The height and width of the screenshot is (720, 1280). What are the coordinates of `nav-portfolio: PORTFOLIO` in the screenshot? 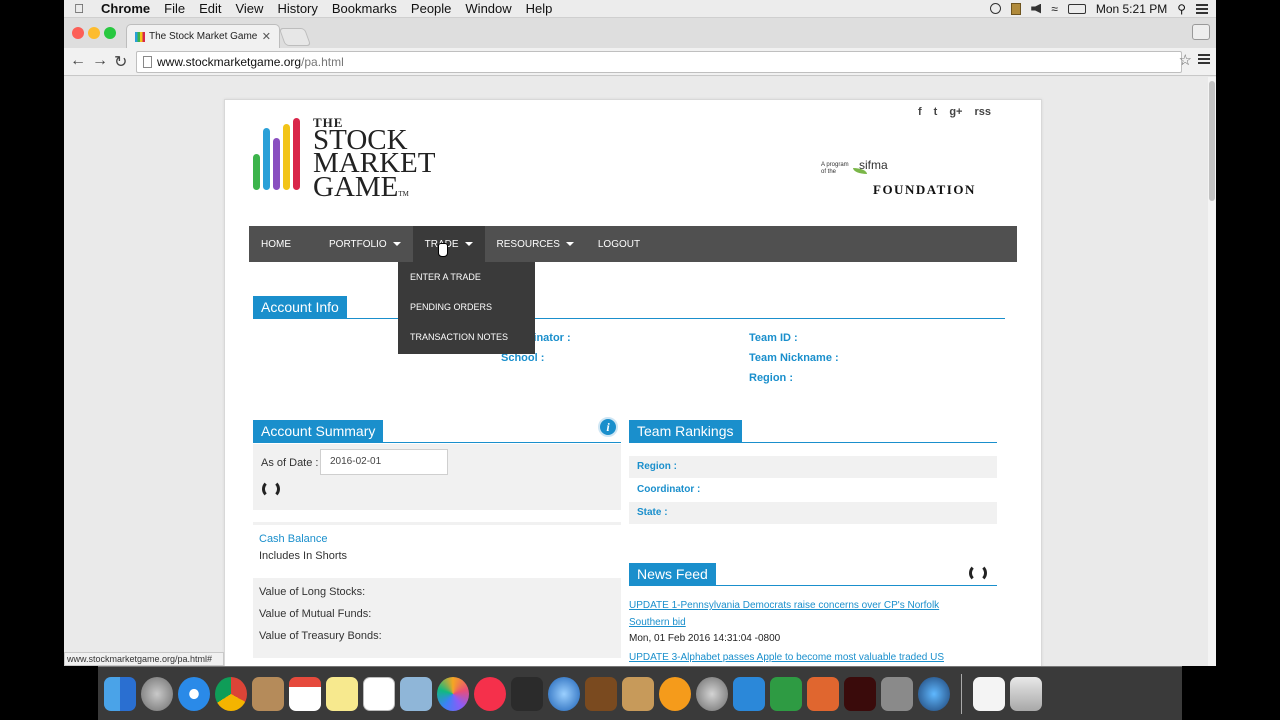 It's located at (358, 244).